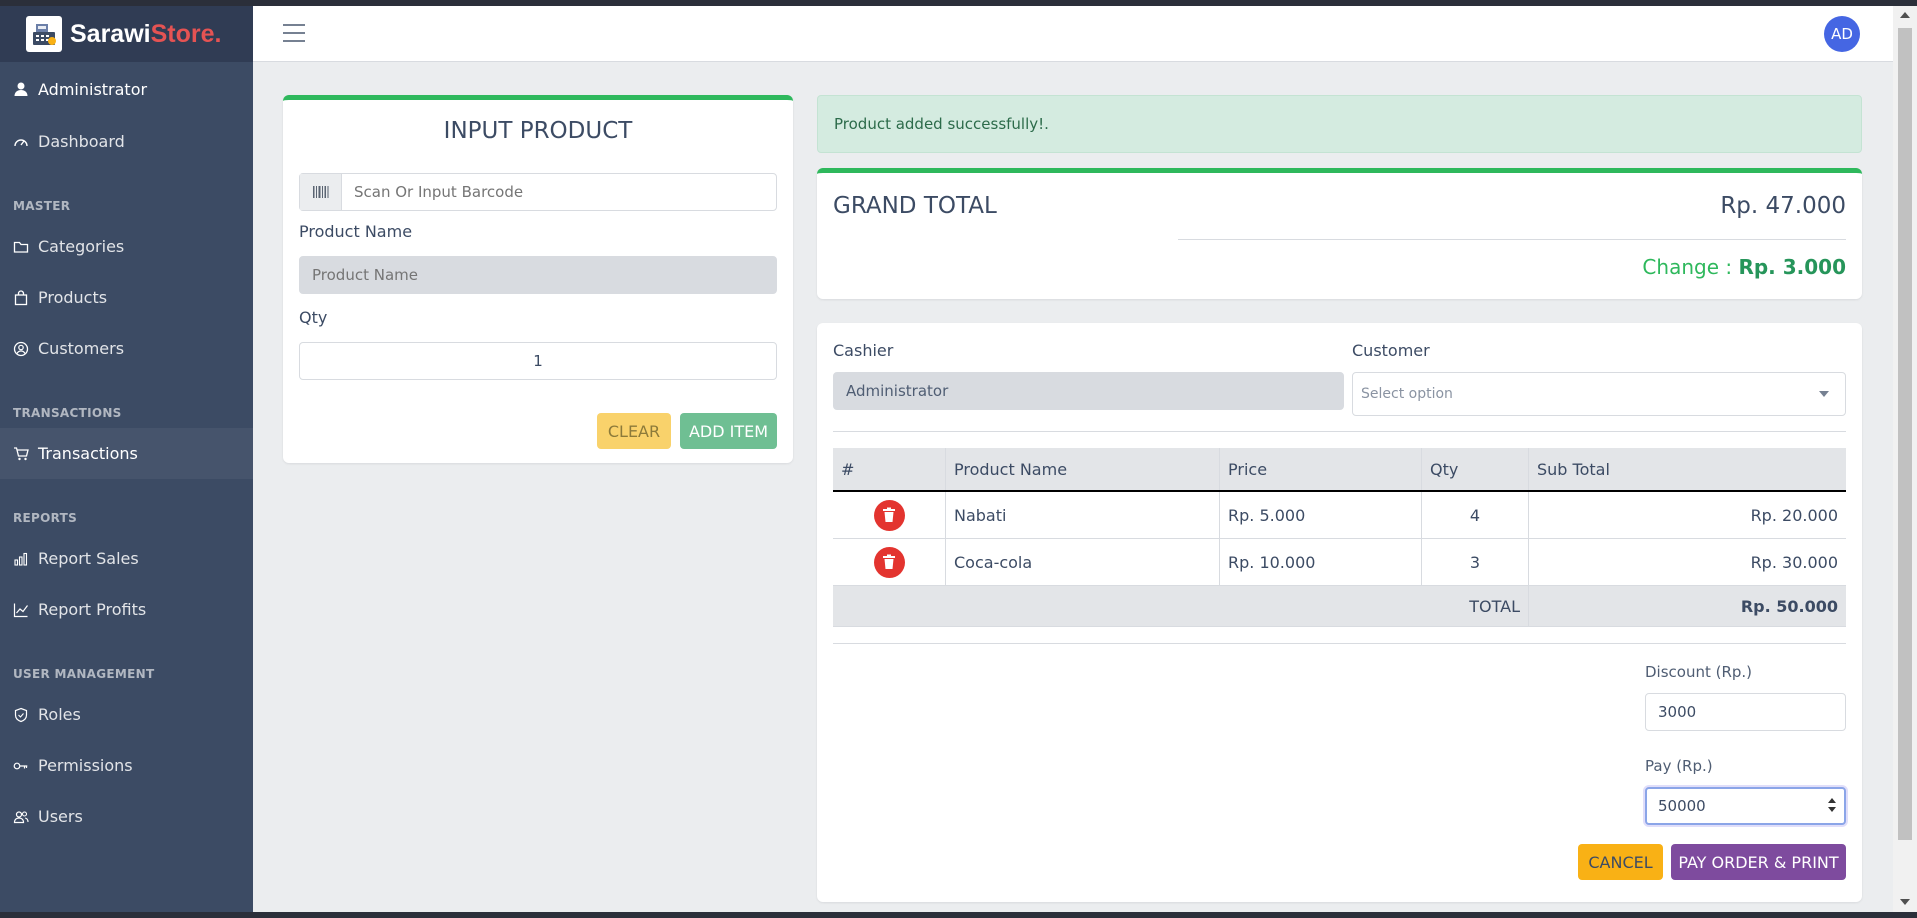 This screenshot has height=918, width=1917. Describe the element at coordinates (126, 297) in the screenshot. I see `sidebar-item-products: Products` at that location.